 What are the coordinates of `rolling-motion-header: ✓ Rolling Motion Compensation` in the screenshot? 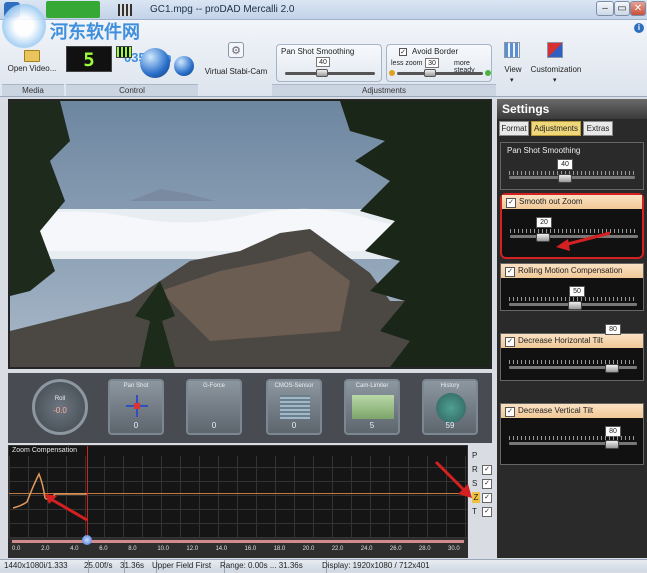 It's located at (572, 271).